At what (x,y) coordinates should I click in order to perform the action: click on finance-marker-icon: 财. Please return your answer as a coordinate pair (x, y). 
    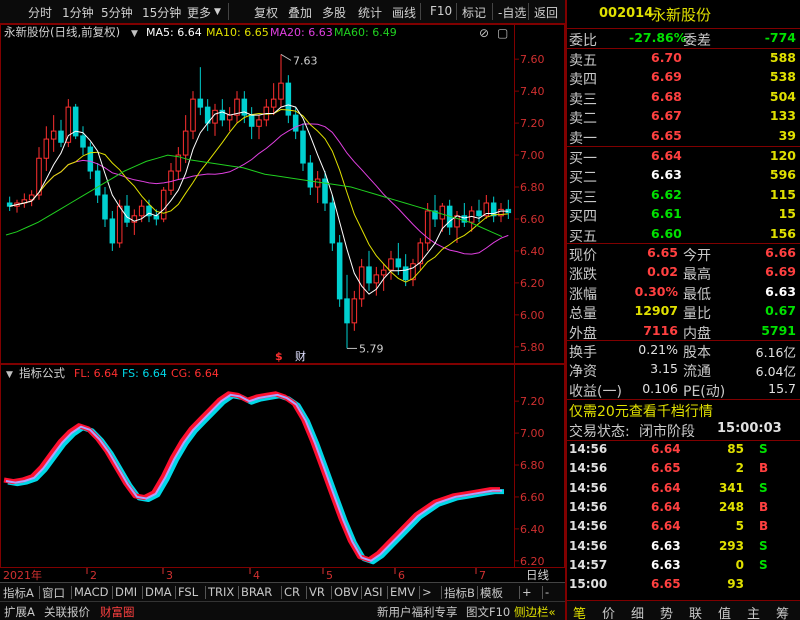
    Looking at the image, I should click on (300, 356).